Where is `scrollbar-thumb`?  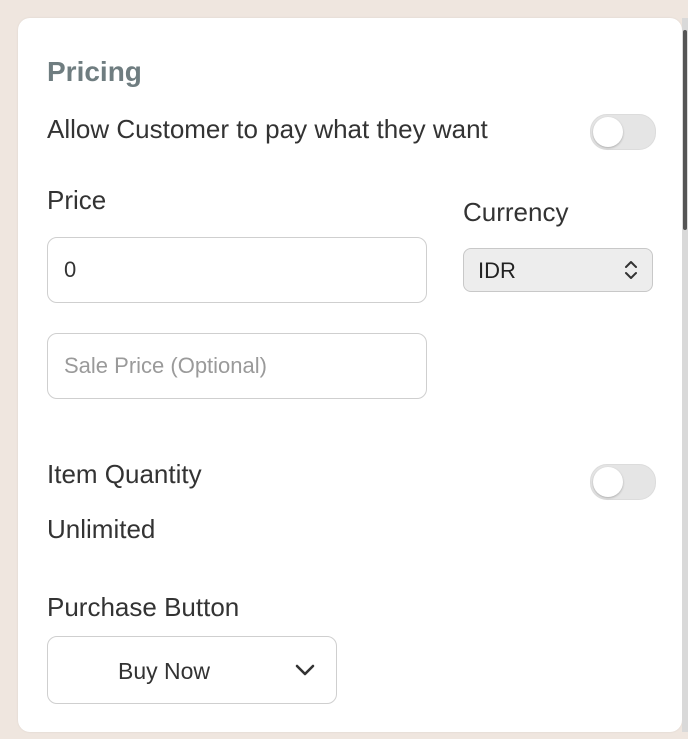
scrollbar-thumb is located at coordinates (685, 130).